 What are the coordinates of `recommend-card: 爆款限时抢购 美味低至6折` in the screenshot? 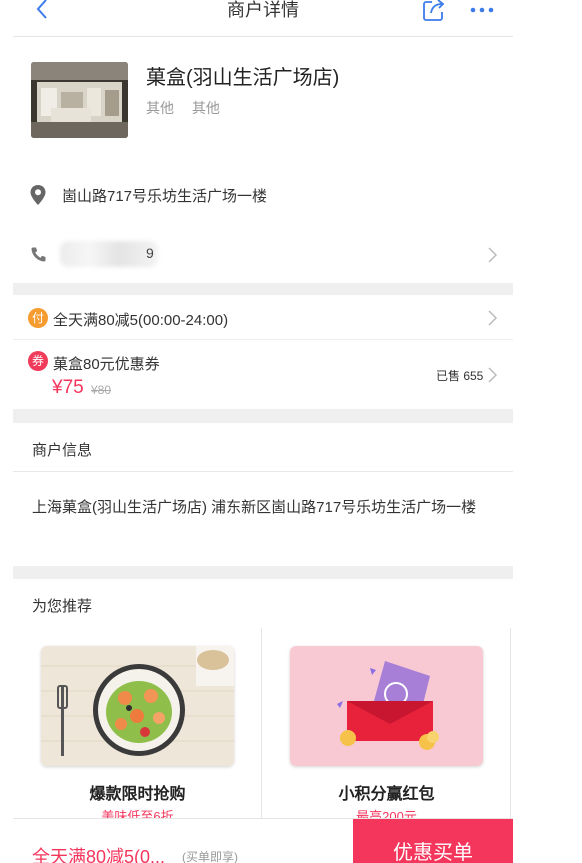 It's located at (137, 726).